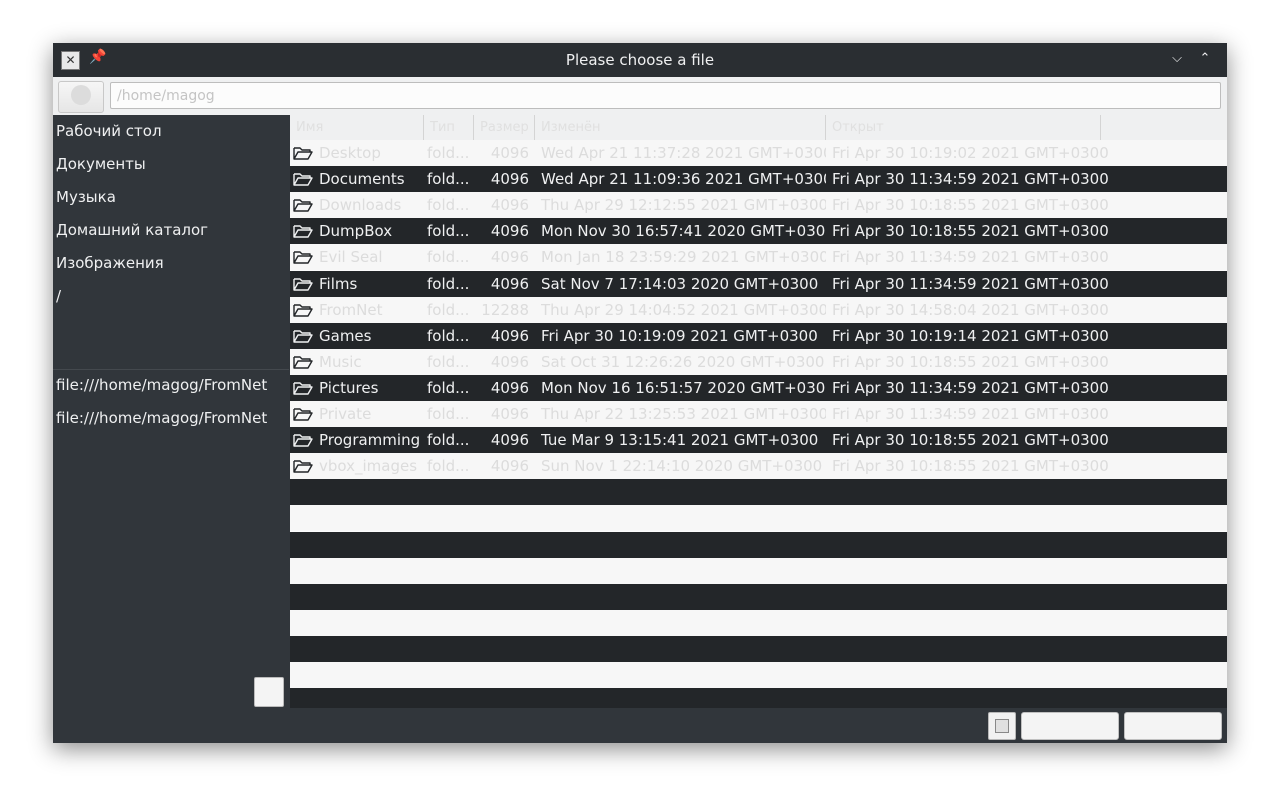 This screenshot has height=806, width=1280. Describe the element at coordinates (368, 466) in the screenshot. I see `file-name-cell: vbox_images` at that location.